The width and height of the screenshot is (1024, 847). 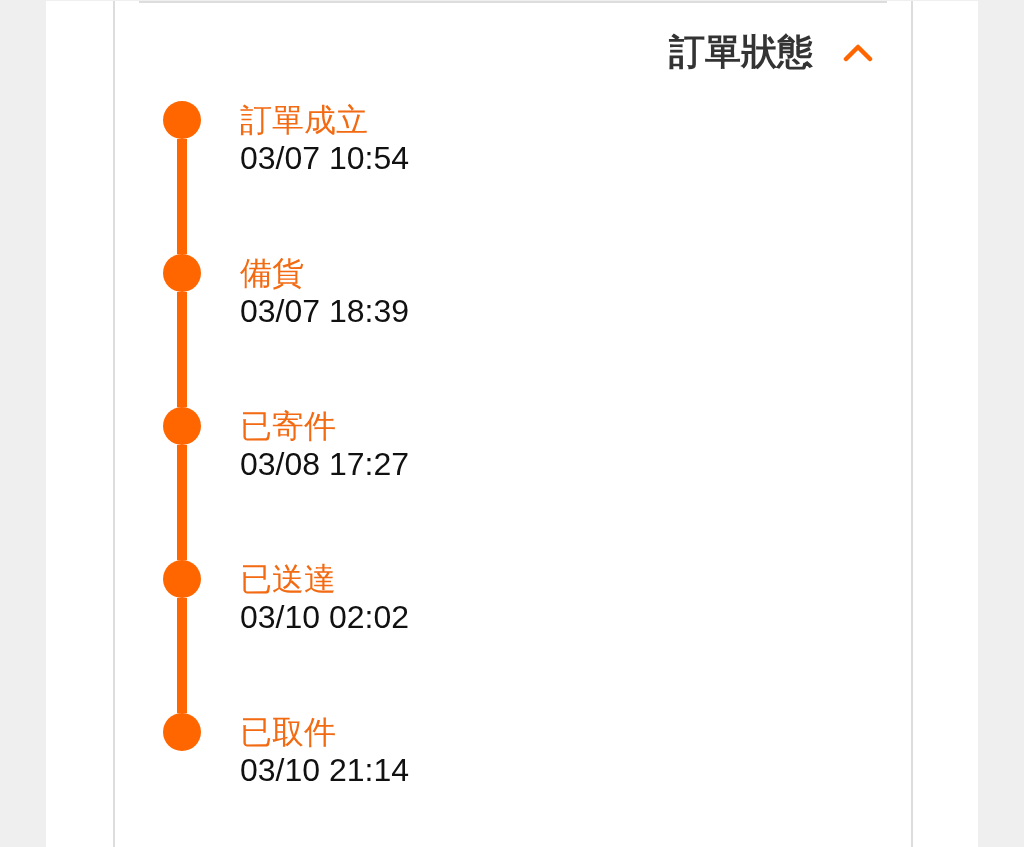 I want to click on section-title: 訂單狀態, so click(x=741, y=51).